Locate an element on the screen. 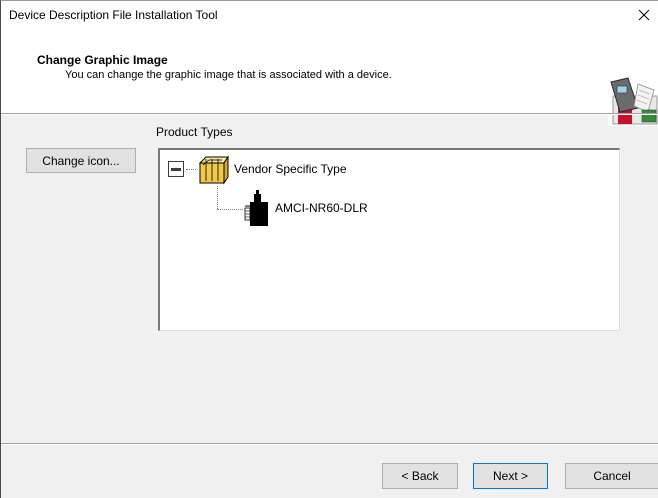 This screenshot has height=498, width=658. close-button is located at coordinates (643, 15).